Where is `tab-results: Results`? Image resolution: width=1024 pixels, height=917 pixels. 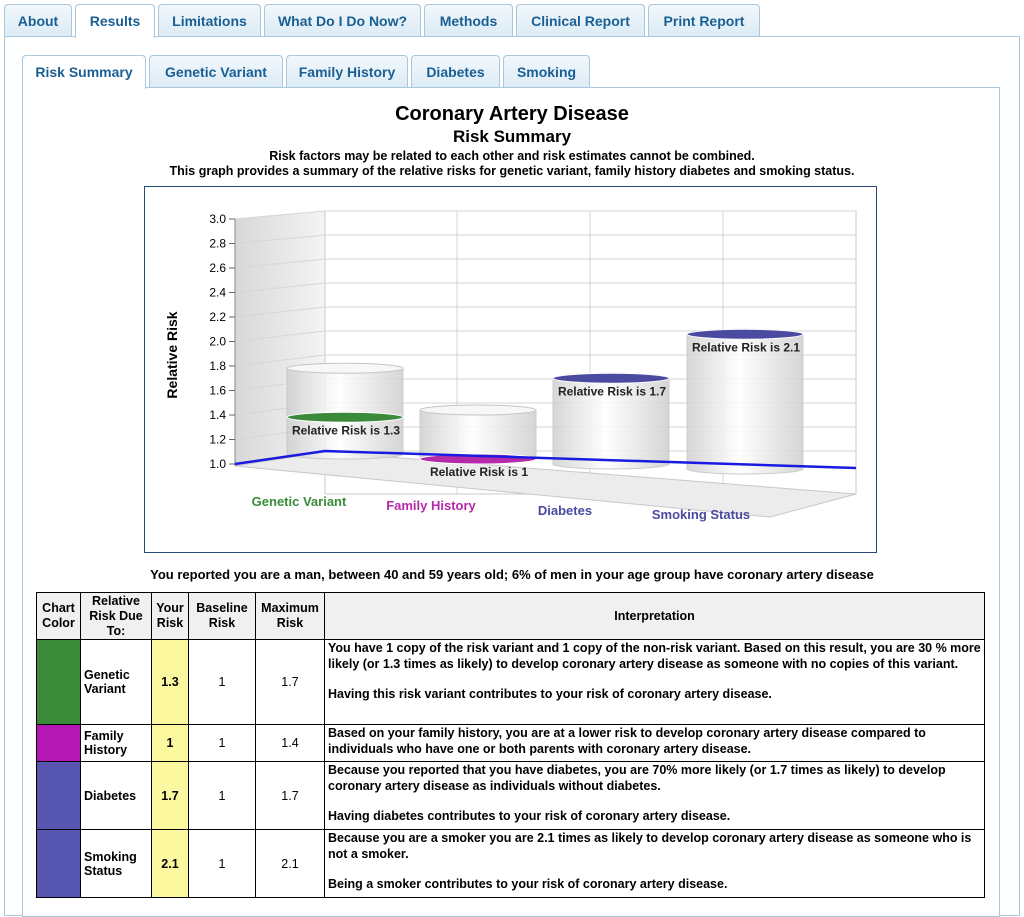
tab-results: Results is located at coordinates (115, 21).